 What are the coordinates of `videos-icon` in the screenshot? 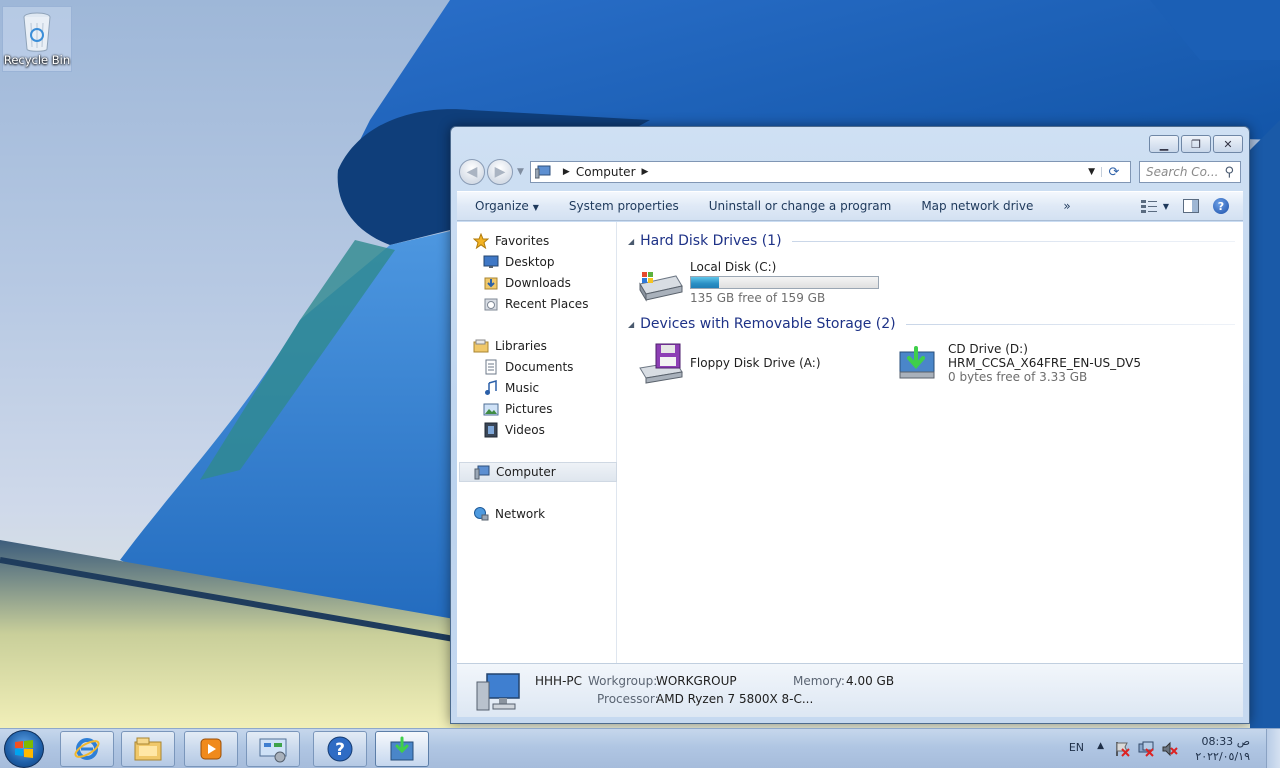 It's located at (491, 430).